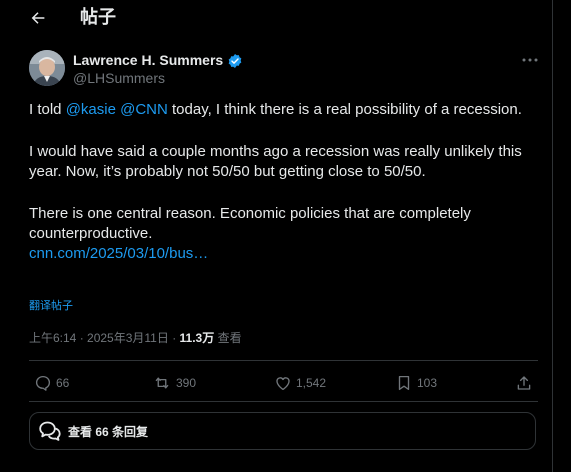 This screenshot has height=472, width=571. I want to click on tweet-text-segment: I told, so click(47, 109).